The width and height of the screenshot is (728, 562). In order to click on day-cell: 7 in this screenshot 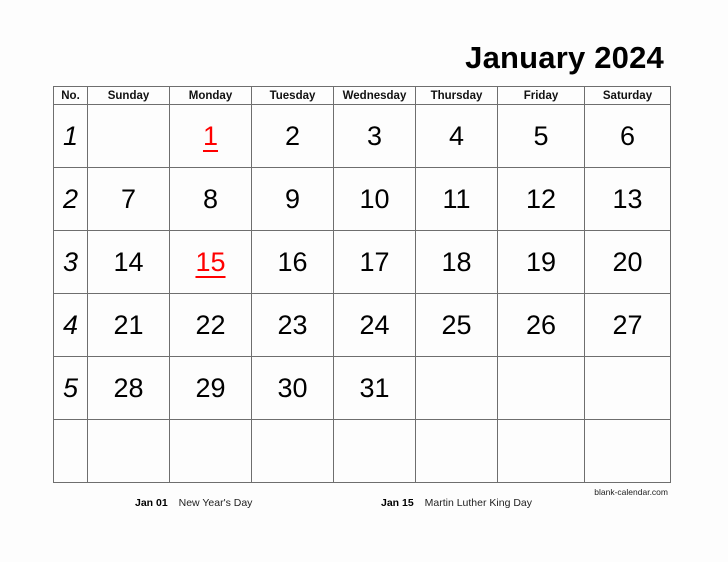, I will do `click(128, 199)`.